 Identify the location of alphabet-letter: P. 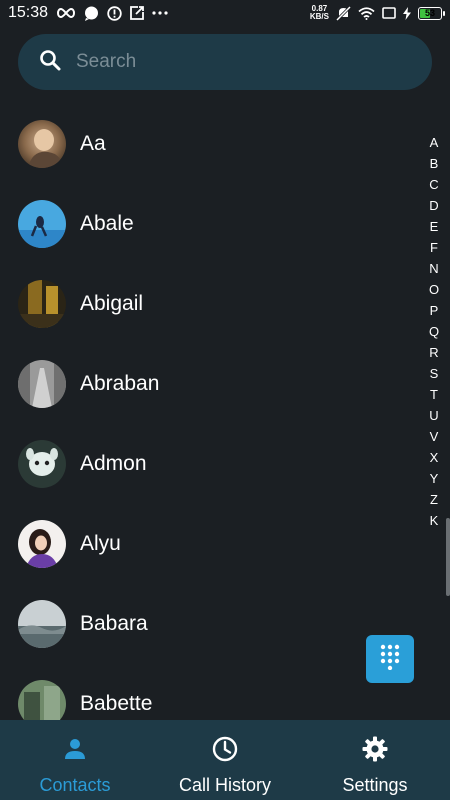
(434, 310).